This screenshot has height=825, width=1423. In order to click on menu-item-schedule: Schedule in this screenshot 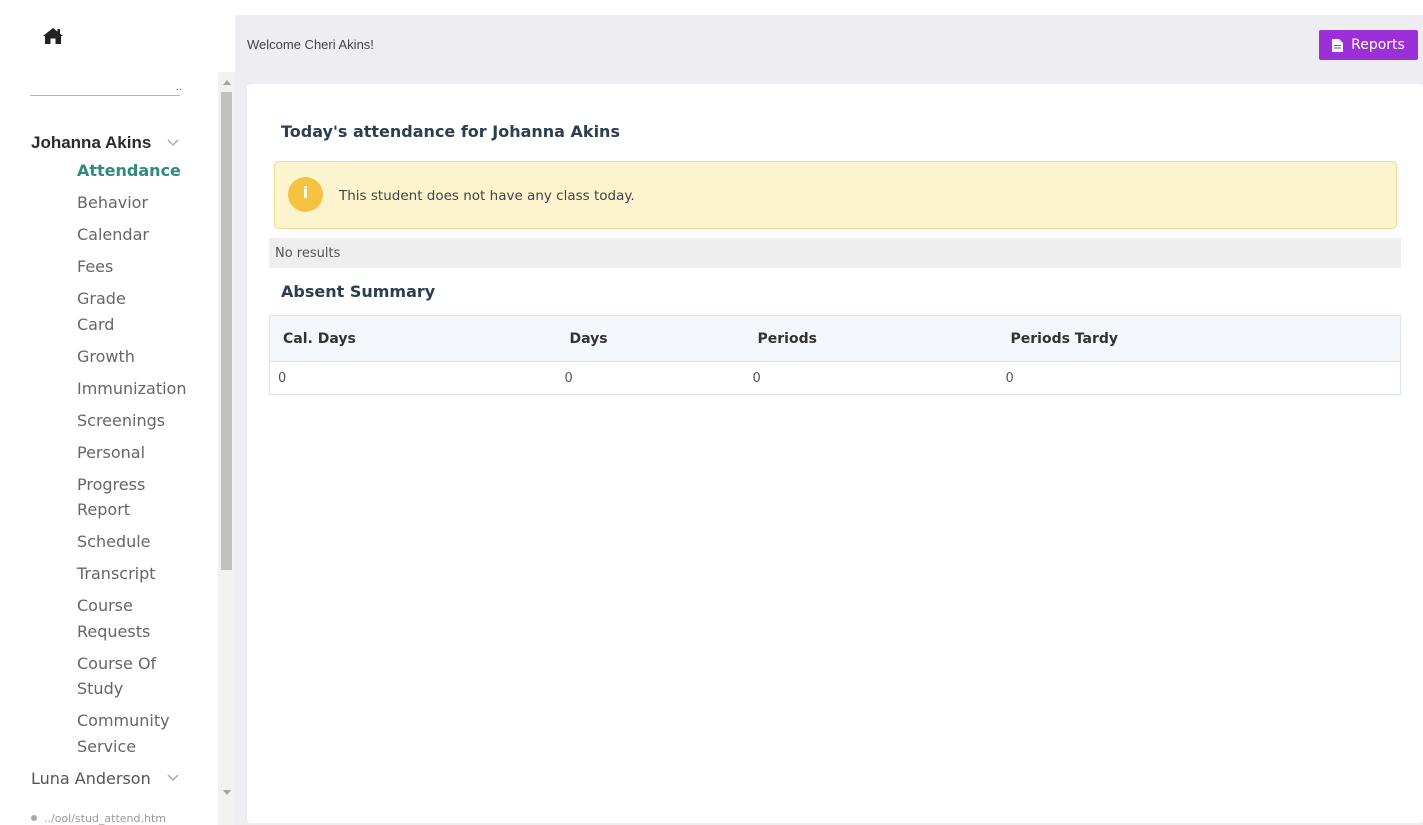, I will do `click(142, 542)`.